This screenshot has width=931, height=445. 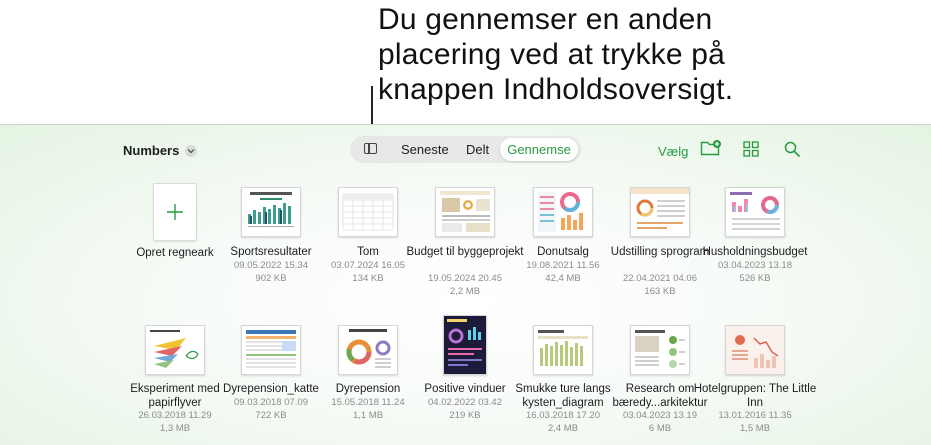 What do you see at coordinates (477, 149) in the screenshot?
I see `tab-shared: Delt` at bounding box center [477, 149].